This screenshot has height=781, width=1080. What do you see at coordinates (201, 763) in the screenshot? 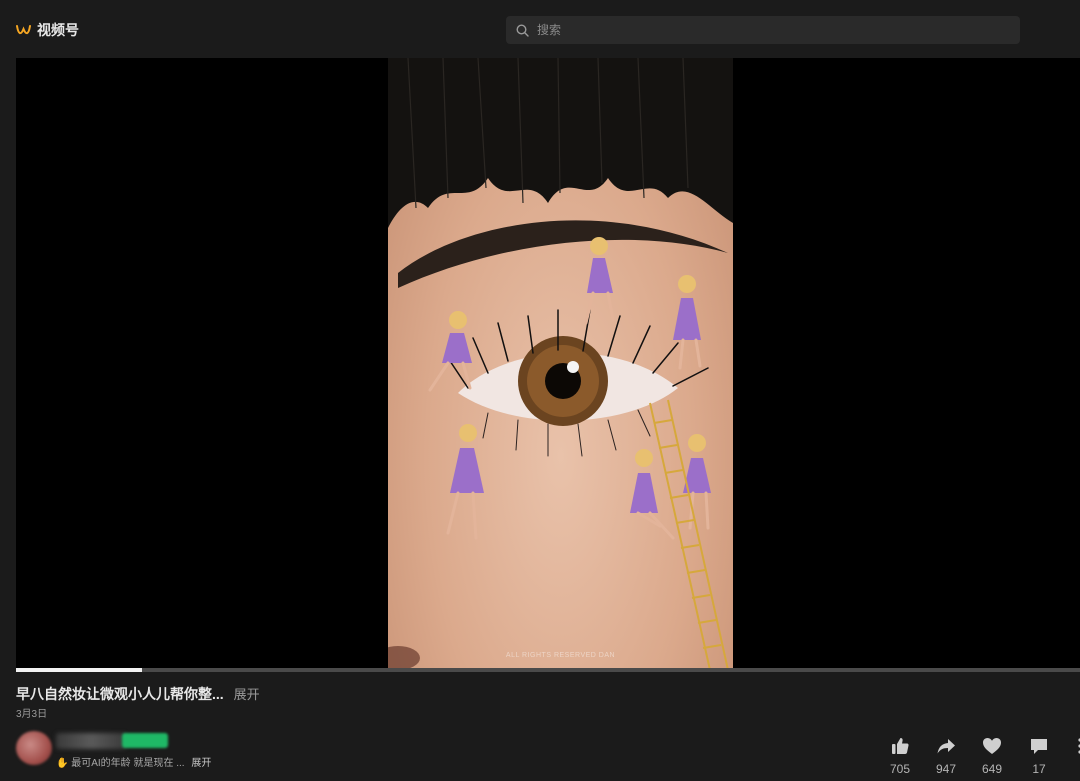
I see `author-expand-button: 展开` at bounding box center [201, 763].